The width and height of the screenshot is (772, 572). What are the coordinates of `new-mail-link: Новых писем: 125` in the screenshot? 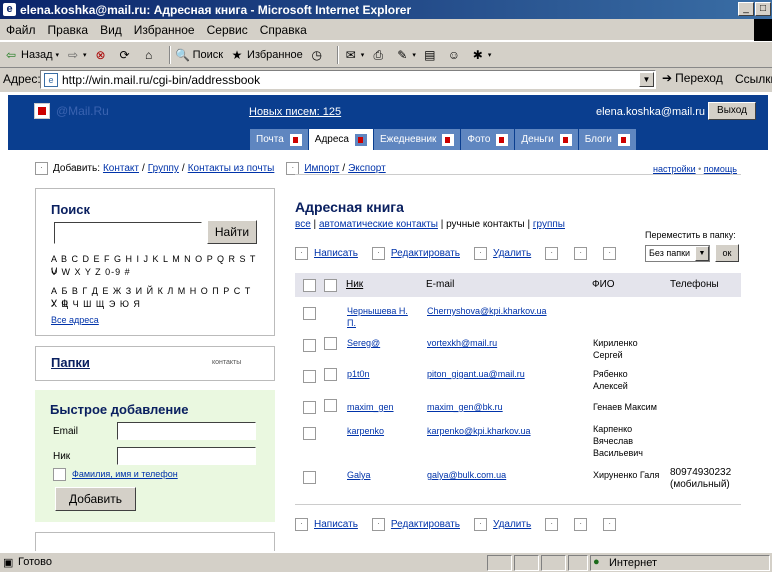 It's located at (295, 112).